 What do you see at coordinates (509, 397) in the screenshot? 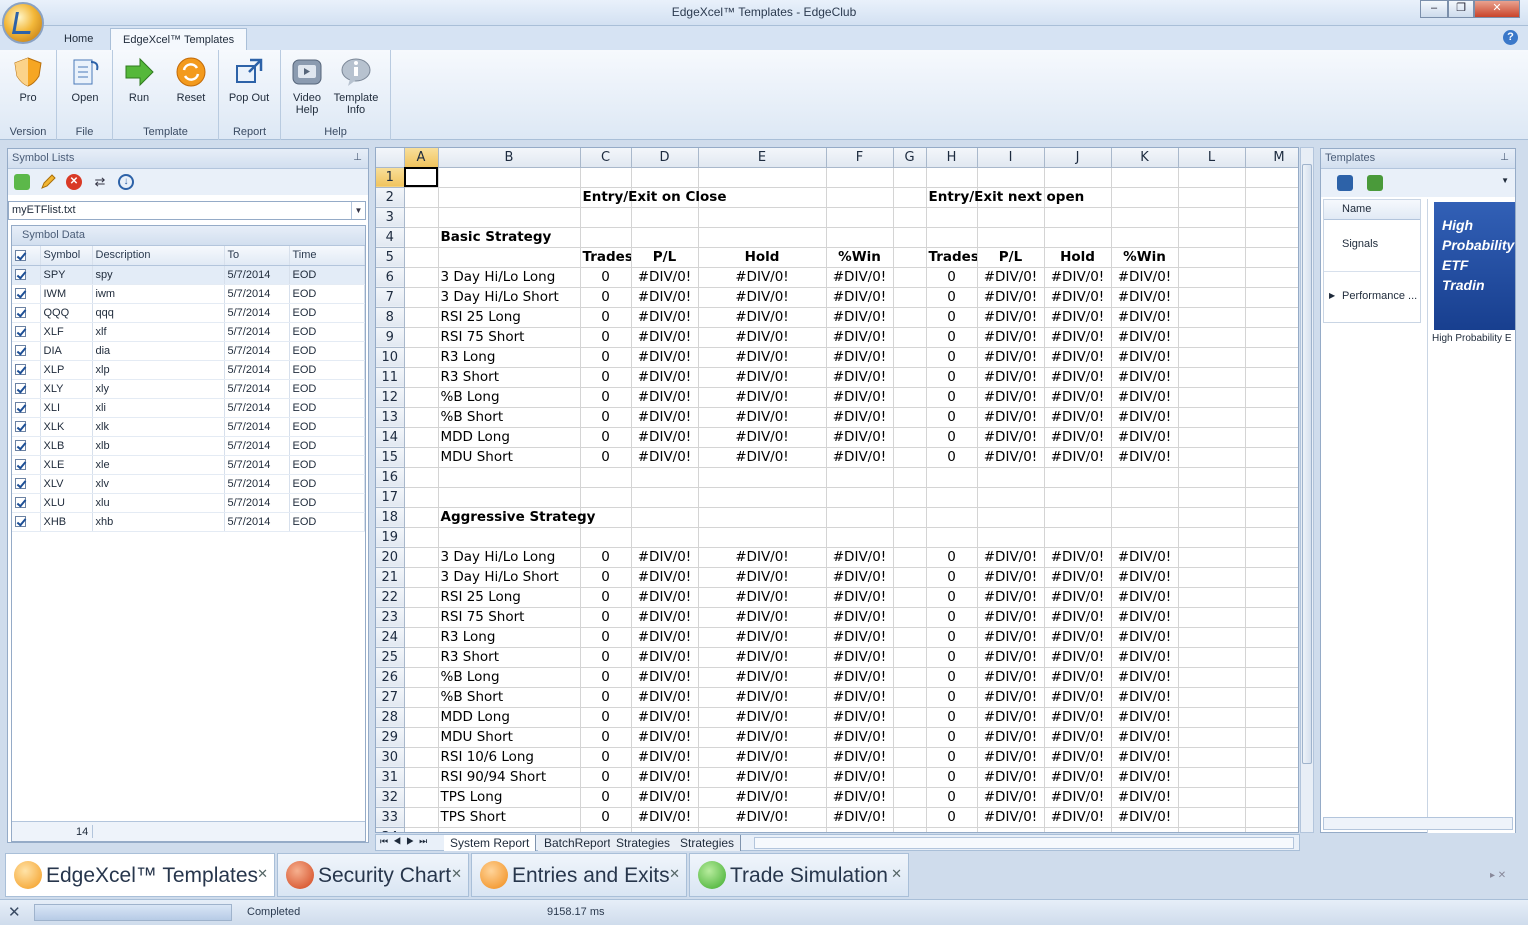
I see `sheet-cell: %B Long` at bounding box center [509, 397].